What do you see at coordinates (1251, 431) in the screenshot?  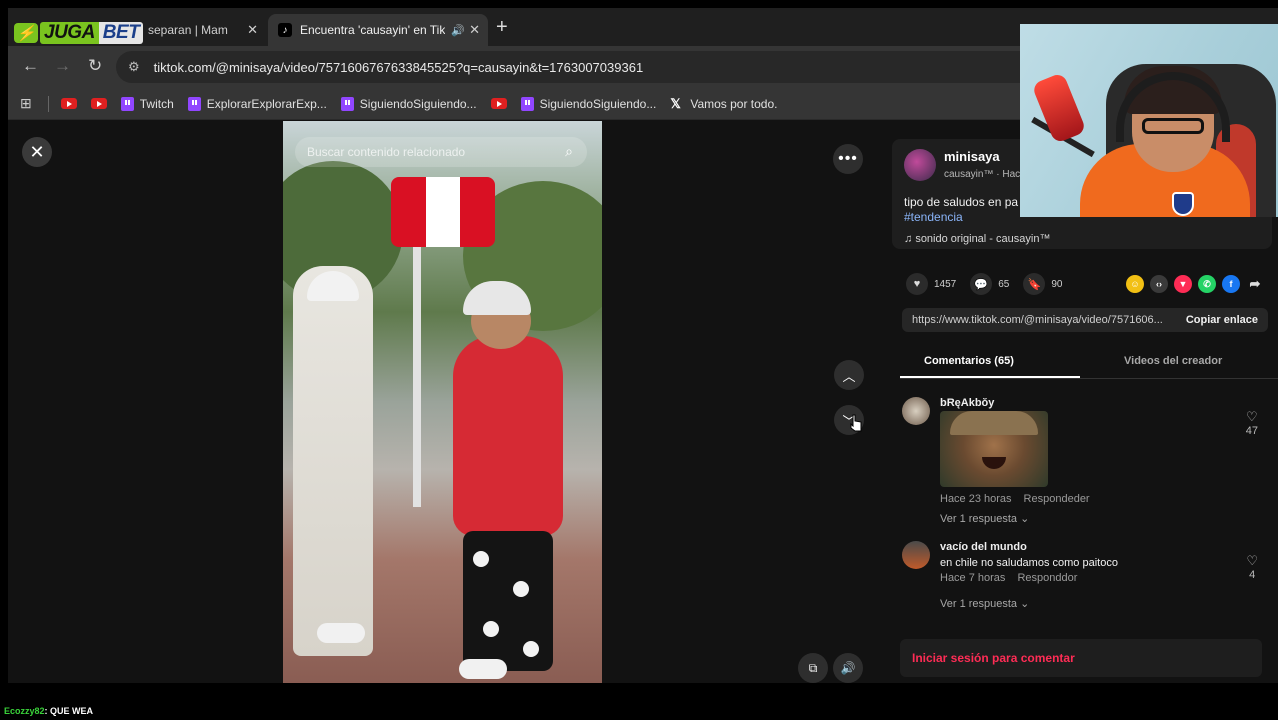 I see `comment-like-count: 47` at bounding box center [1251, 431].